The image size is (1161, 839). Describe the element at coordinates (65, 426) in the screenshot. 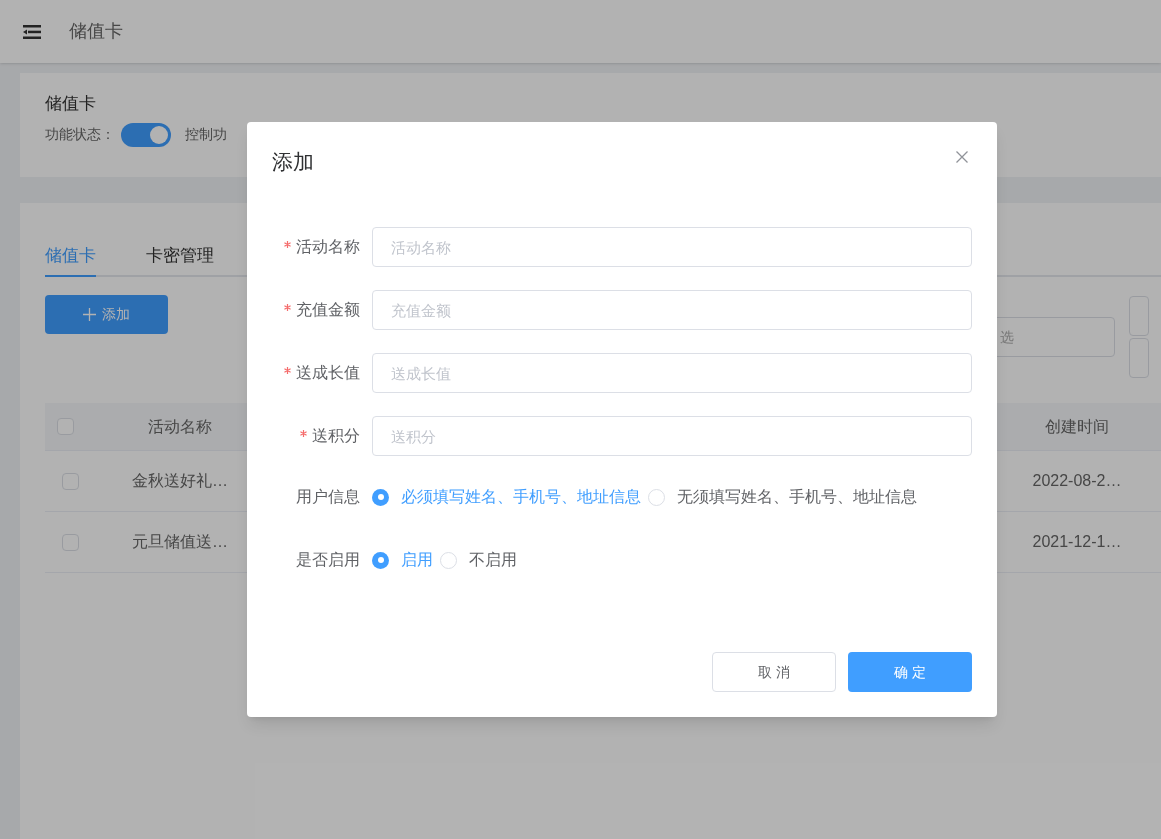

I see `select-all-checkbox` at that location.